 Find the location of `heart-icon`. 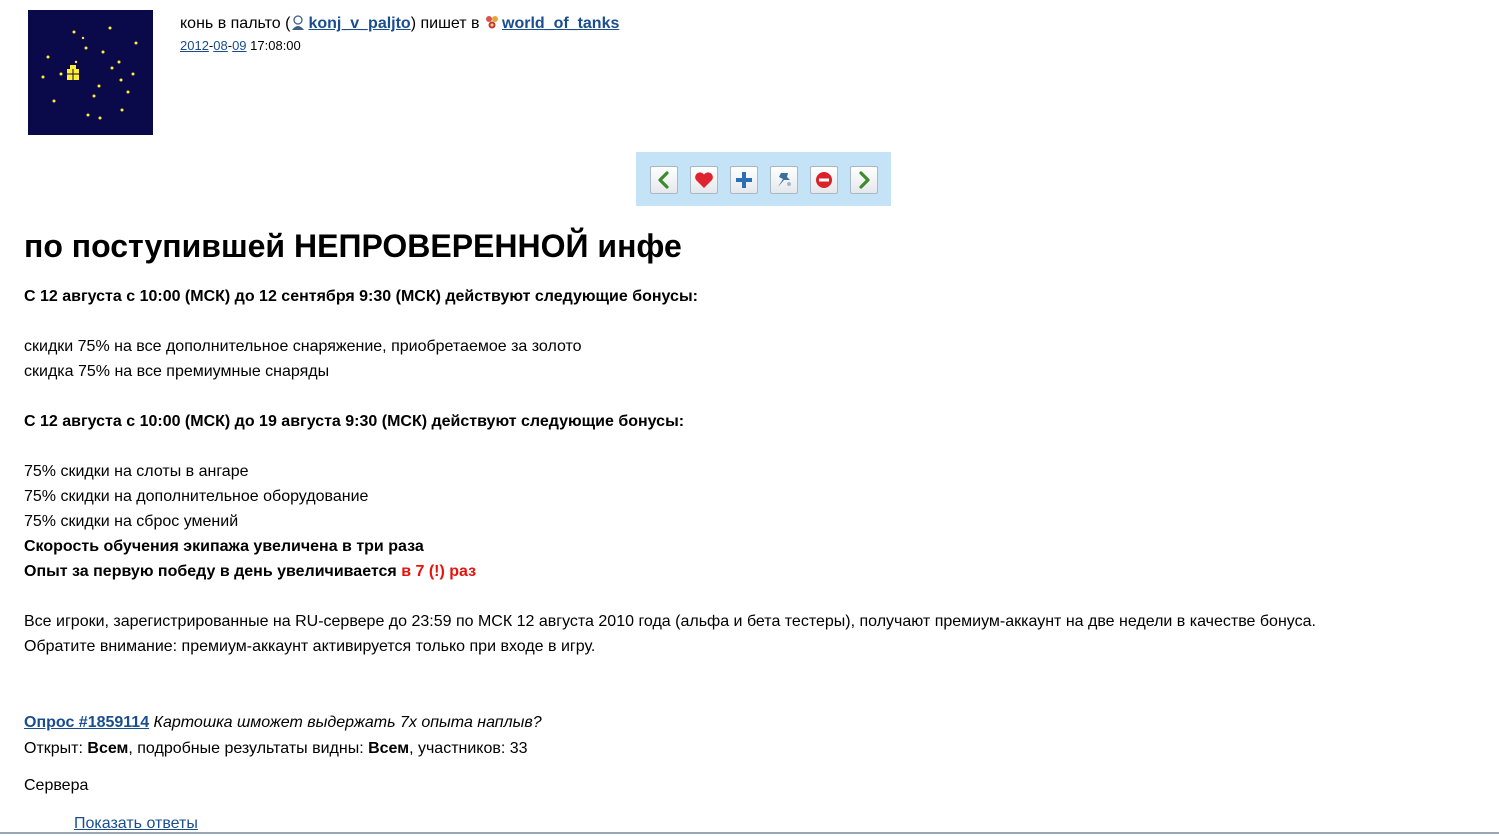

heart-icon is located at coordinates (704, 180).